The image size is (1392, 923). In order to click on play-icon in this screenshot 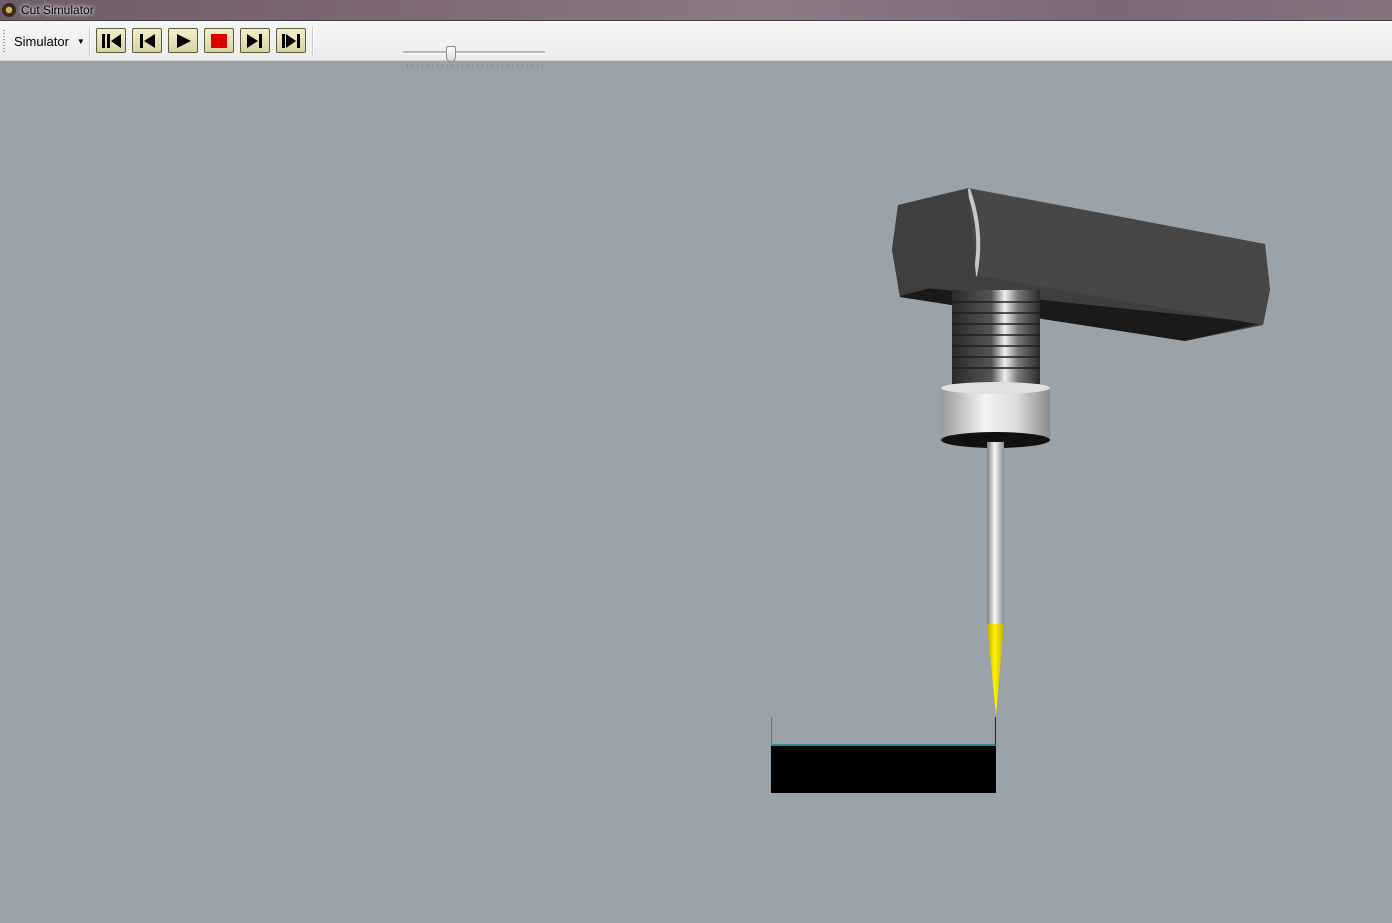, I will do `click(184, 40)`.